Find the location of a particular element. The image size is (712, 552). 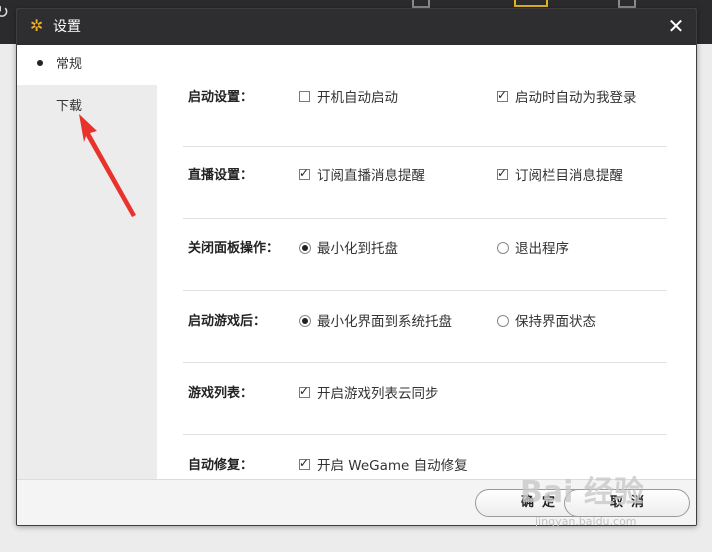

row-label: 关闭面板操作： is located at coordinates (234, 248).